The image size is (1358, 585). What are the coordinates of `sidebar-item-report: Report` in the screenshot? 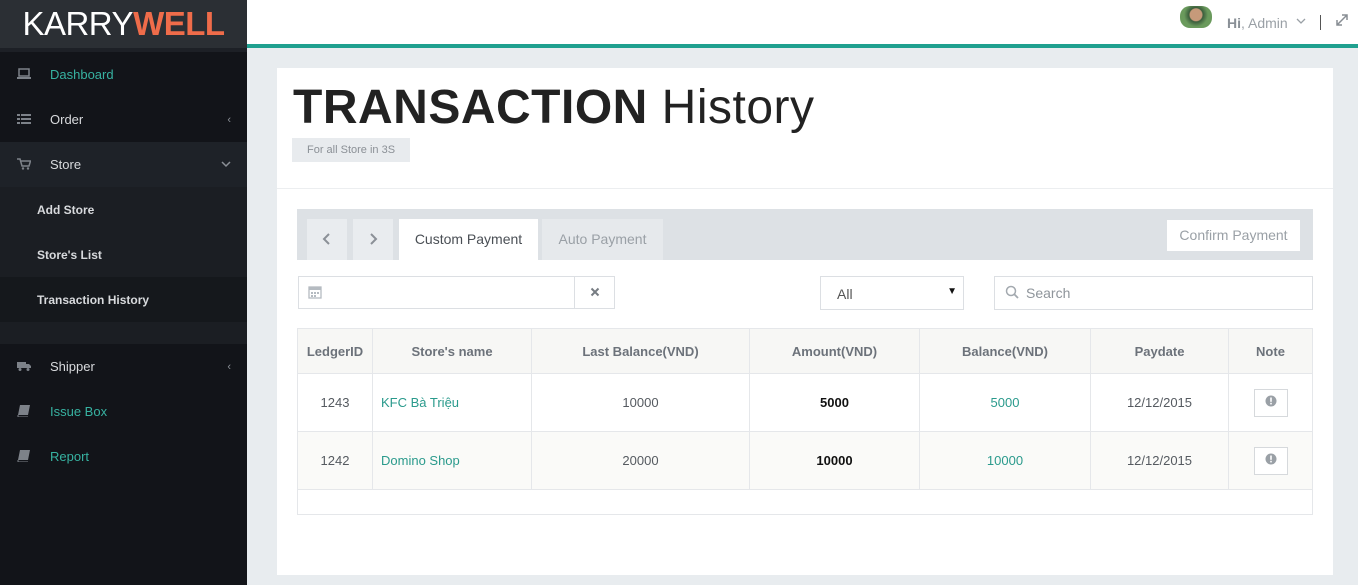 It's located at (123, 456).